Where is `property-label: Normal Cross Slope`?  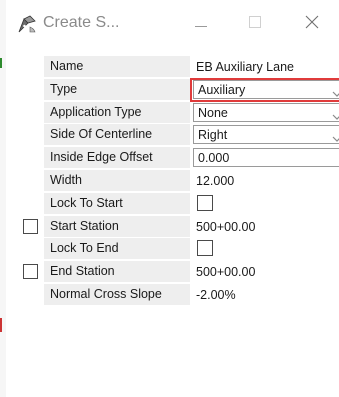
property-label: Normal Cross Slope is located at coordinates (117, 294).